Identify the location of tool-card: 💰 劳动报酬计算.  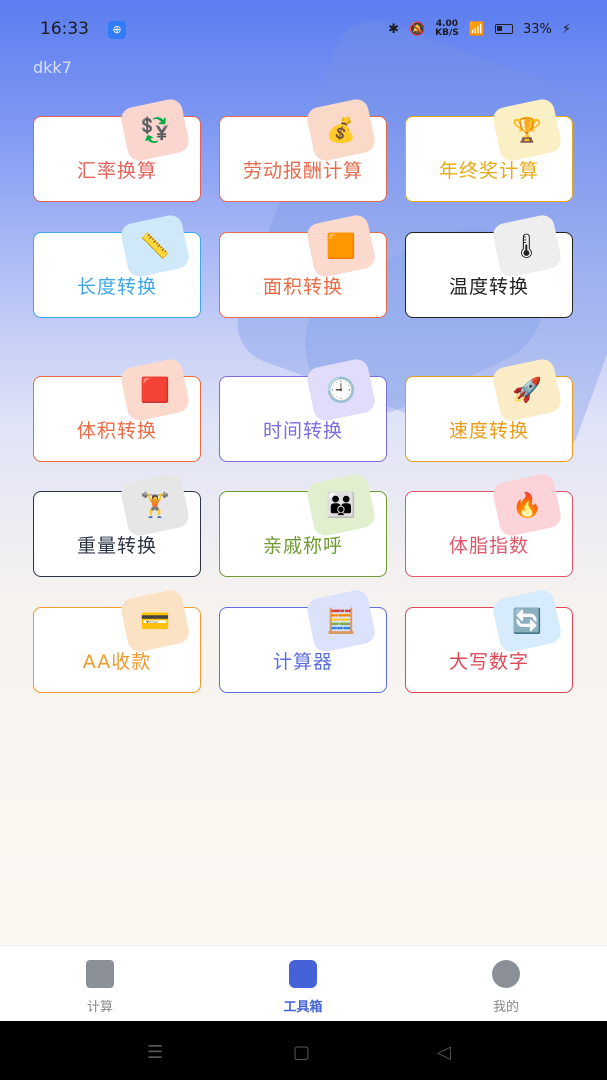
(303, 149).